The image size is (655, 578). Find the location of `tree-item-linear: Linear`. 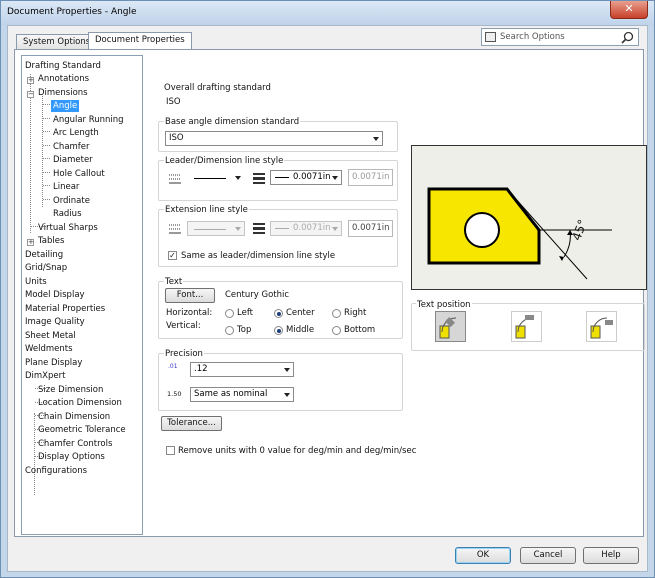

tree-item-linear: Linear is located at coordinates (66, 187).